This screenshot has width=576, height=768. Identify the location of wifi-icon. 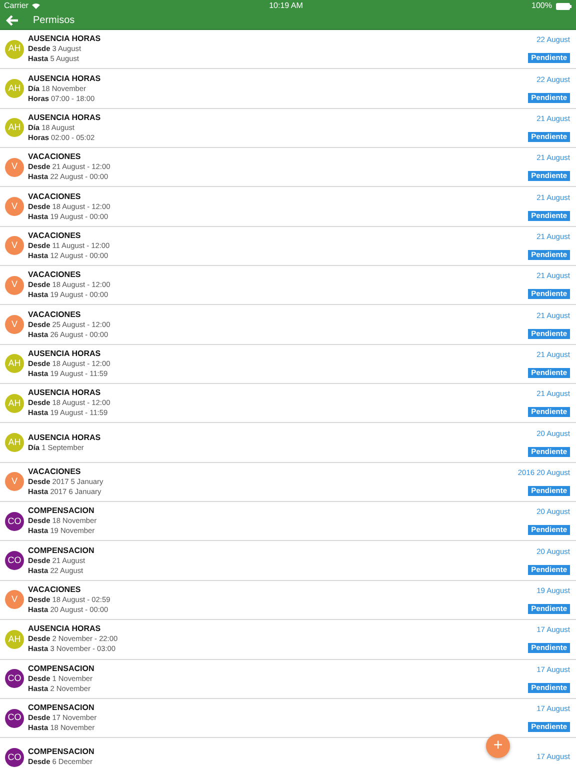
(36, 6).